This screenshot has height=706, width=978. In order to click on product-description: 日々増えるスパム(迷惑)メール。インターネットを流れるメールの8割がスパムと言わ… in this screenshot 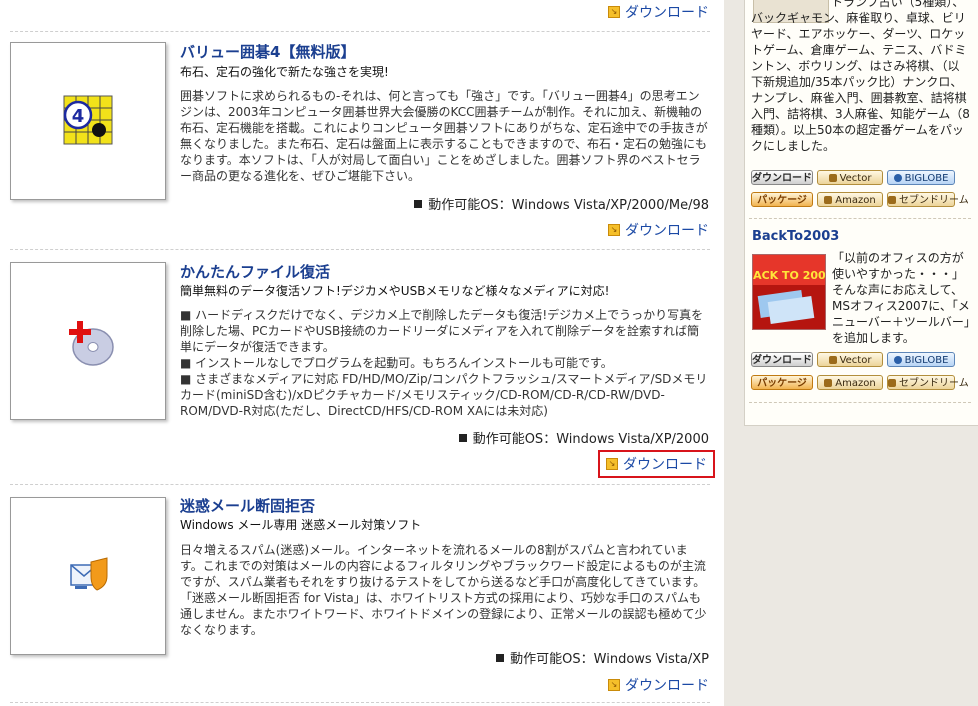, I will do `click(443, 590)`.